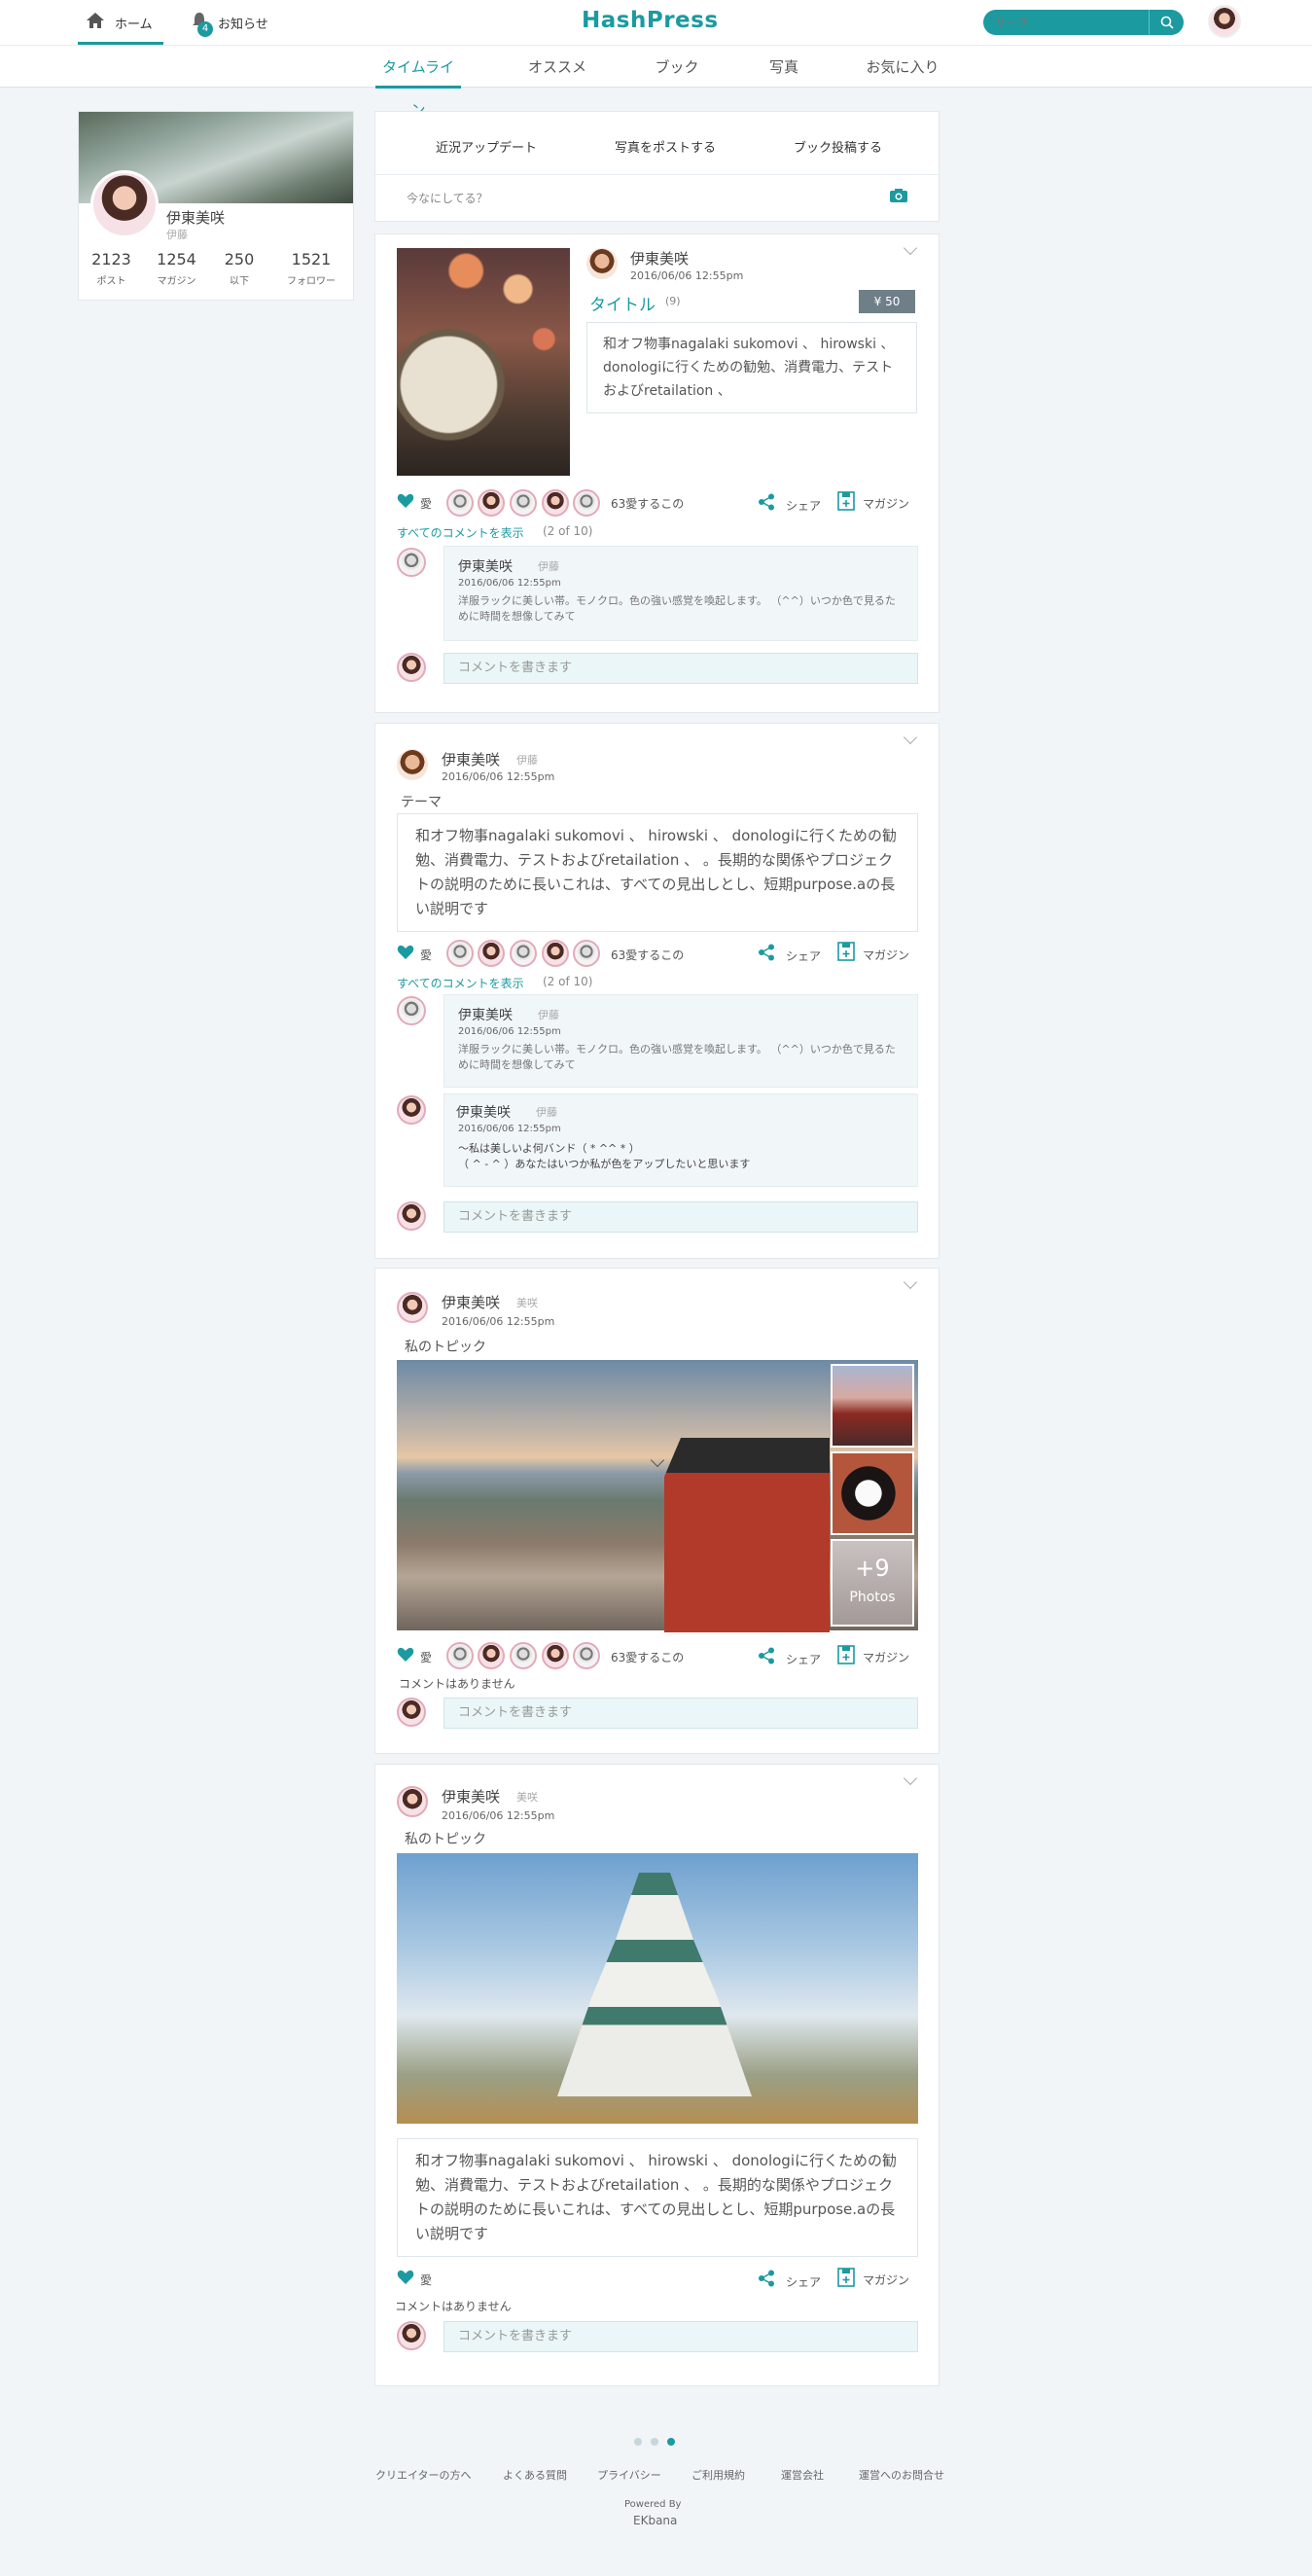  I want to click on tab-photos: 写真, so click(784, 67).